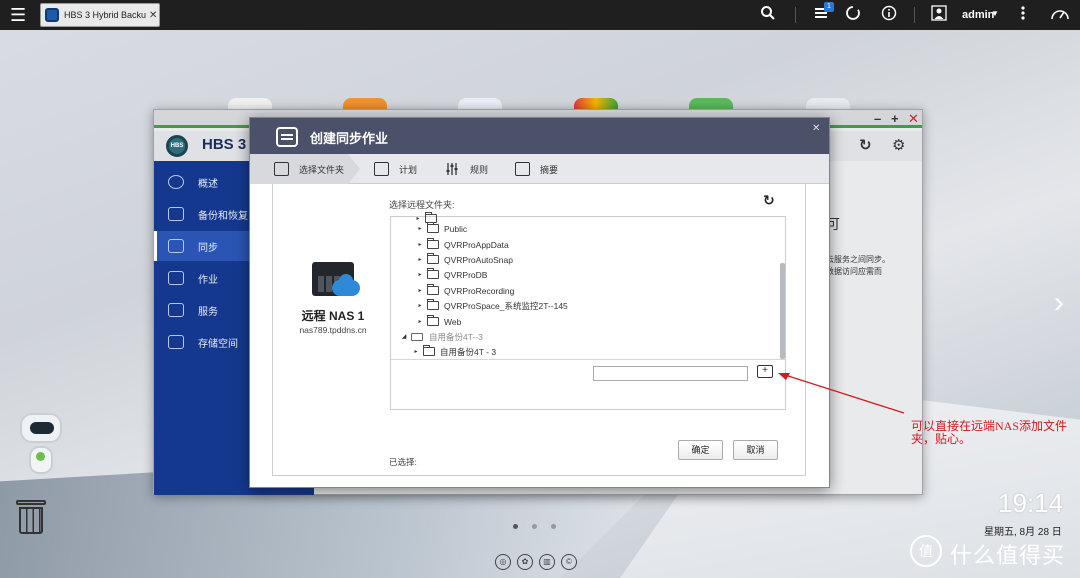  Describe the element at coordinates (768, 15) in the screenshot. I see `search-icon` at that location.